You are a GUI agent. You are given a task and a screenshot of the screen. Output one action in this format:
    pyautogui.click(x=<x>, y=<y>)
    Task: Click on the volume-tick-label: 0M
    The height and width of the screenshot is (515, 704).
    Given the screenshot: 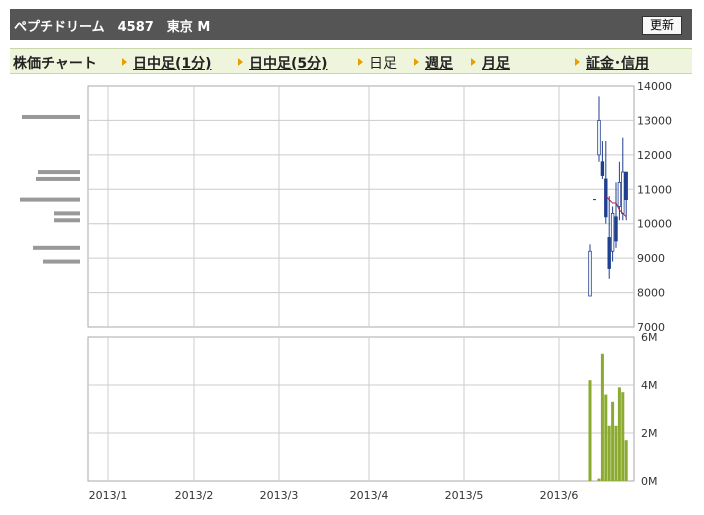 What is the action you would take?
    pyautogui.click(x=649, y=481)
    